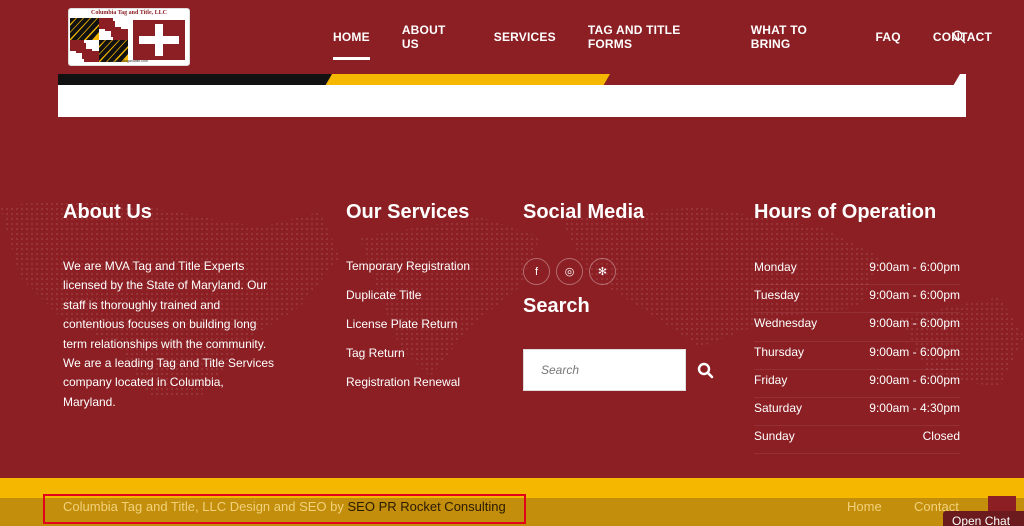  Describe the element at coordinates (139, 212) in the screenshot. I see `about-title-bold: Us` at that location.